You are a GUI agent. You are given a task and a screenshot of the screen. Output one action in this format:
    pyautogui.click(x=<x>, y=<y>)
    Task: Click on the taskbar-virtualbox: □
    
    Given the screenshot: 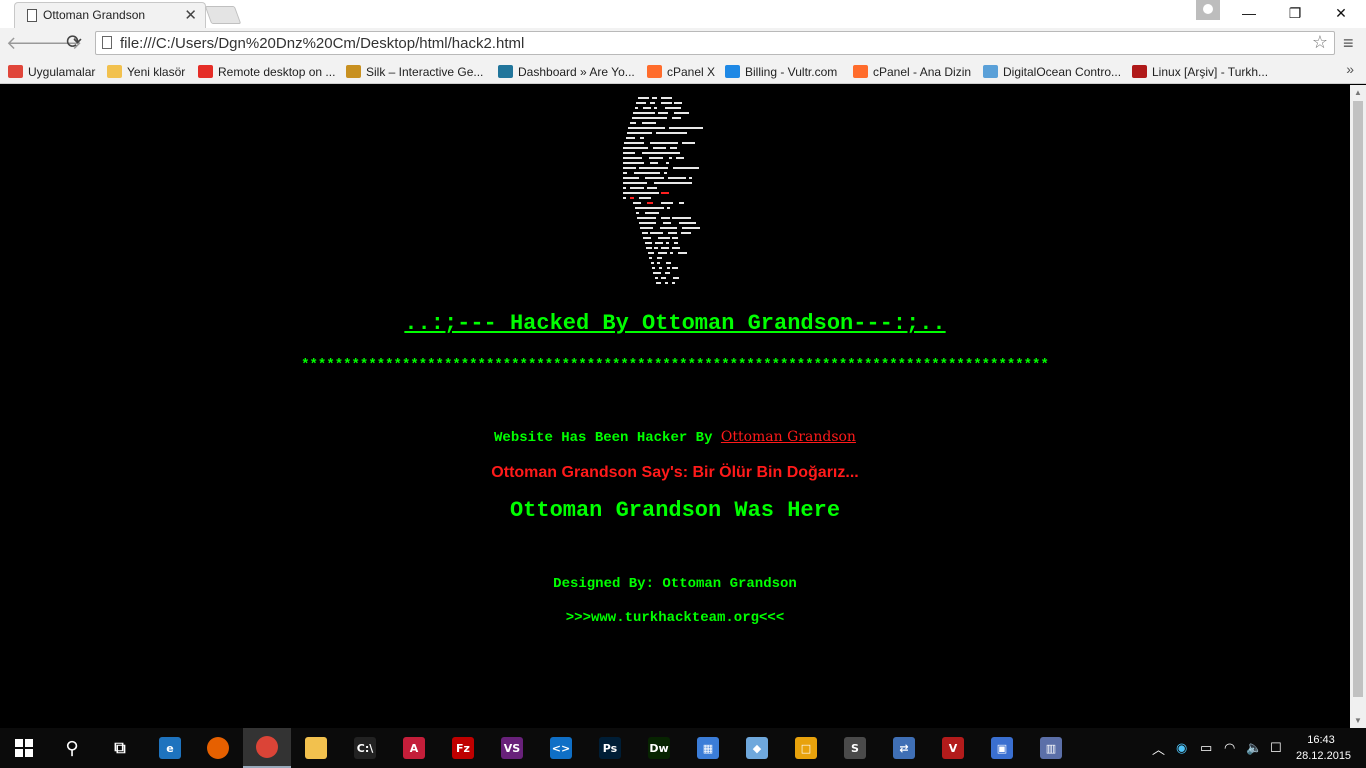 What is the action you would take?
    pyautogui.click(x=806, y=748)
    